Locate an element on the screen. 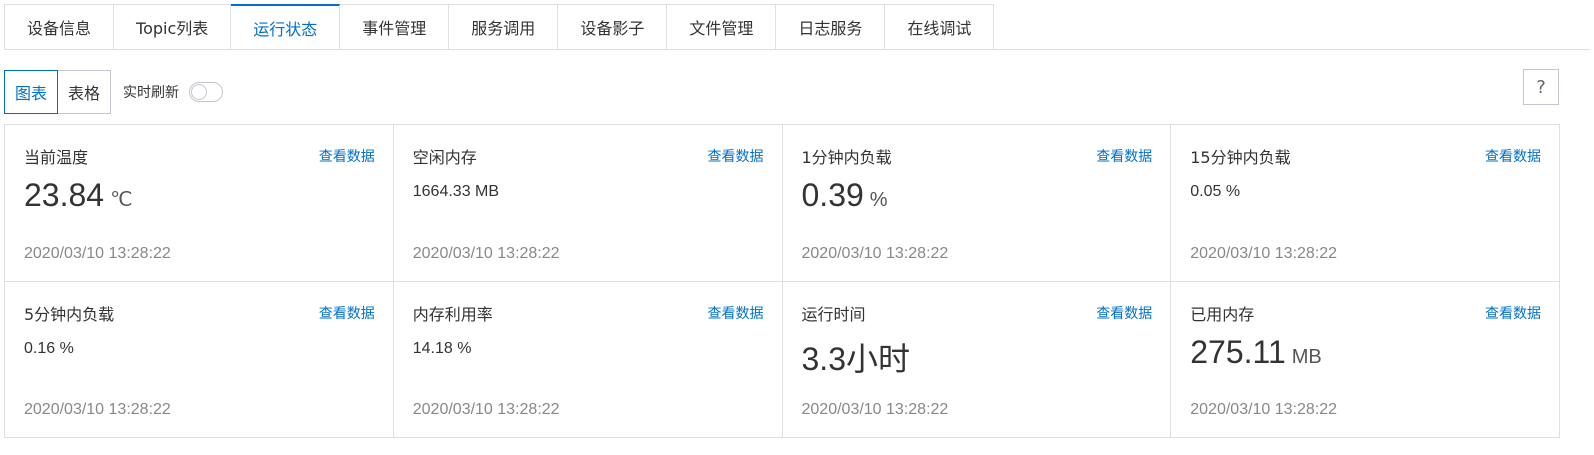  card-value: 0.16 % is located at coordinates (49, 348).